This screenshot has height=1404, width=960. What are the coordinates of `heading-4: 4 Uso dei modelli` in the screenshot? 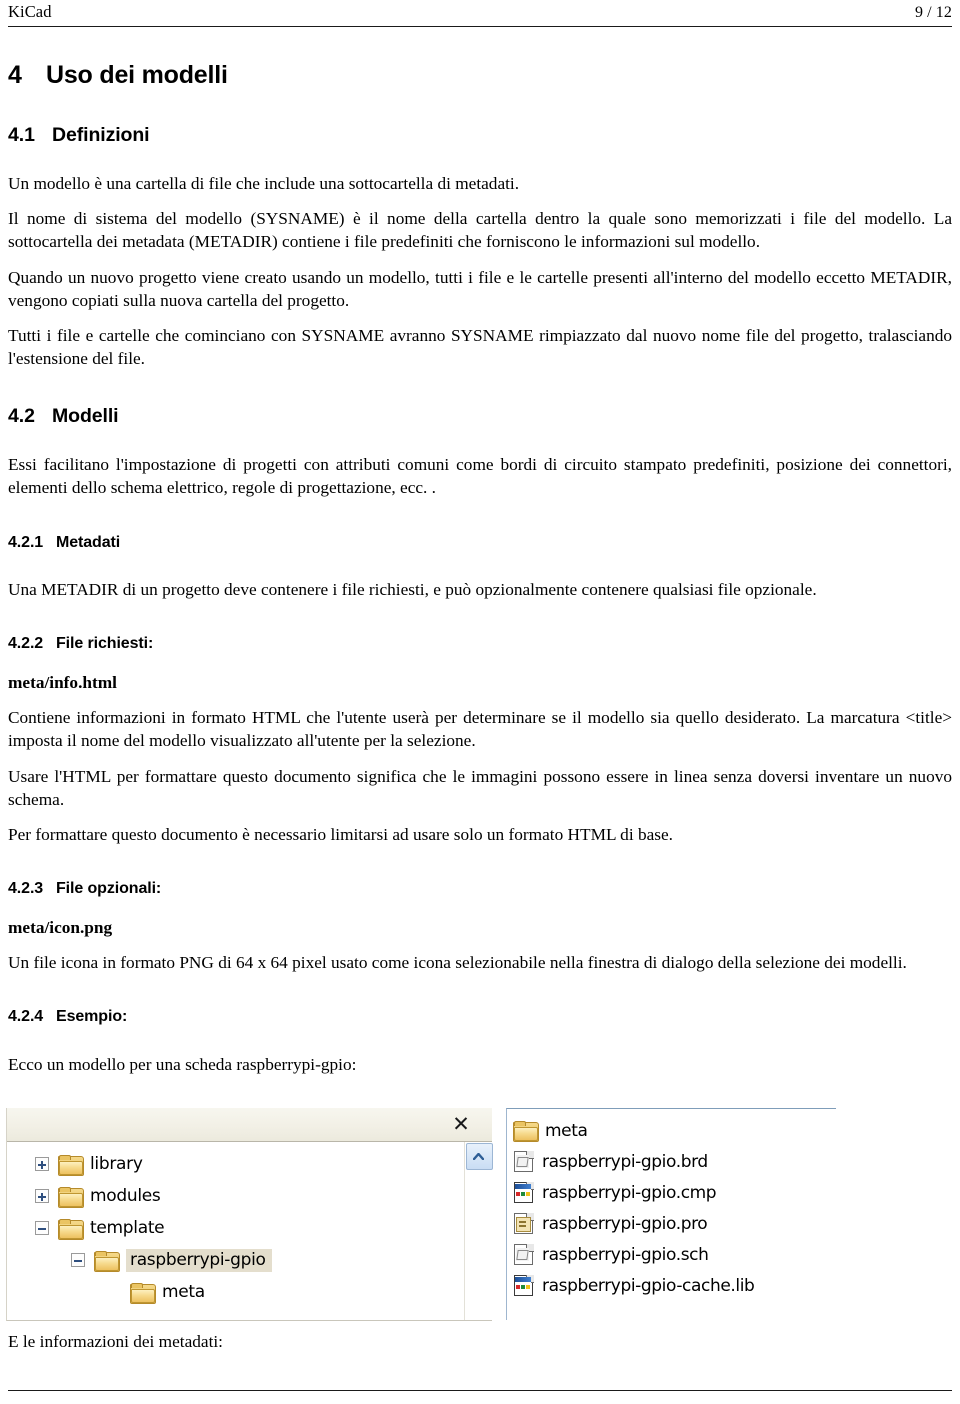 It's located at (480, 75).